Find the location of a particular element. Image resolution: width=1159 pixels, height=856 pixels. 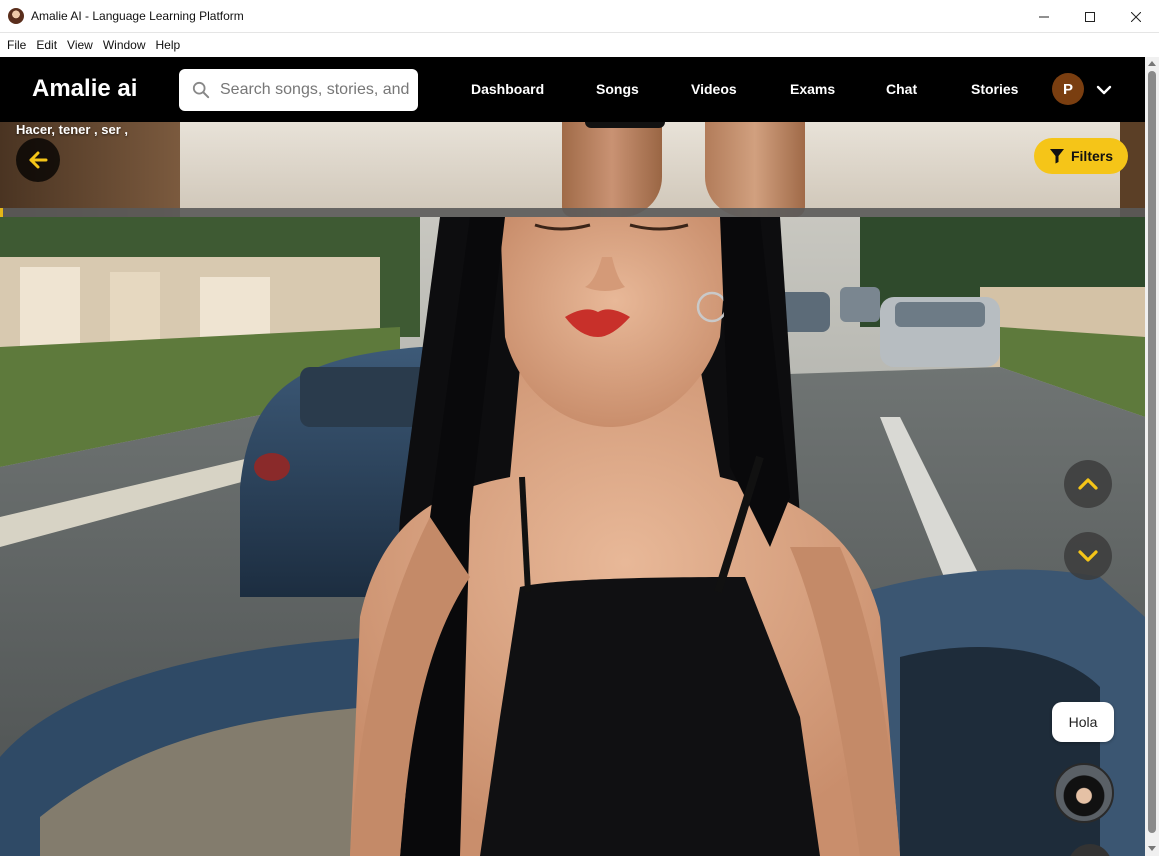

close-button is located at coordinates (1136, 16).